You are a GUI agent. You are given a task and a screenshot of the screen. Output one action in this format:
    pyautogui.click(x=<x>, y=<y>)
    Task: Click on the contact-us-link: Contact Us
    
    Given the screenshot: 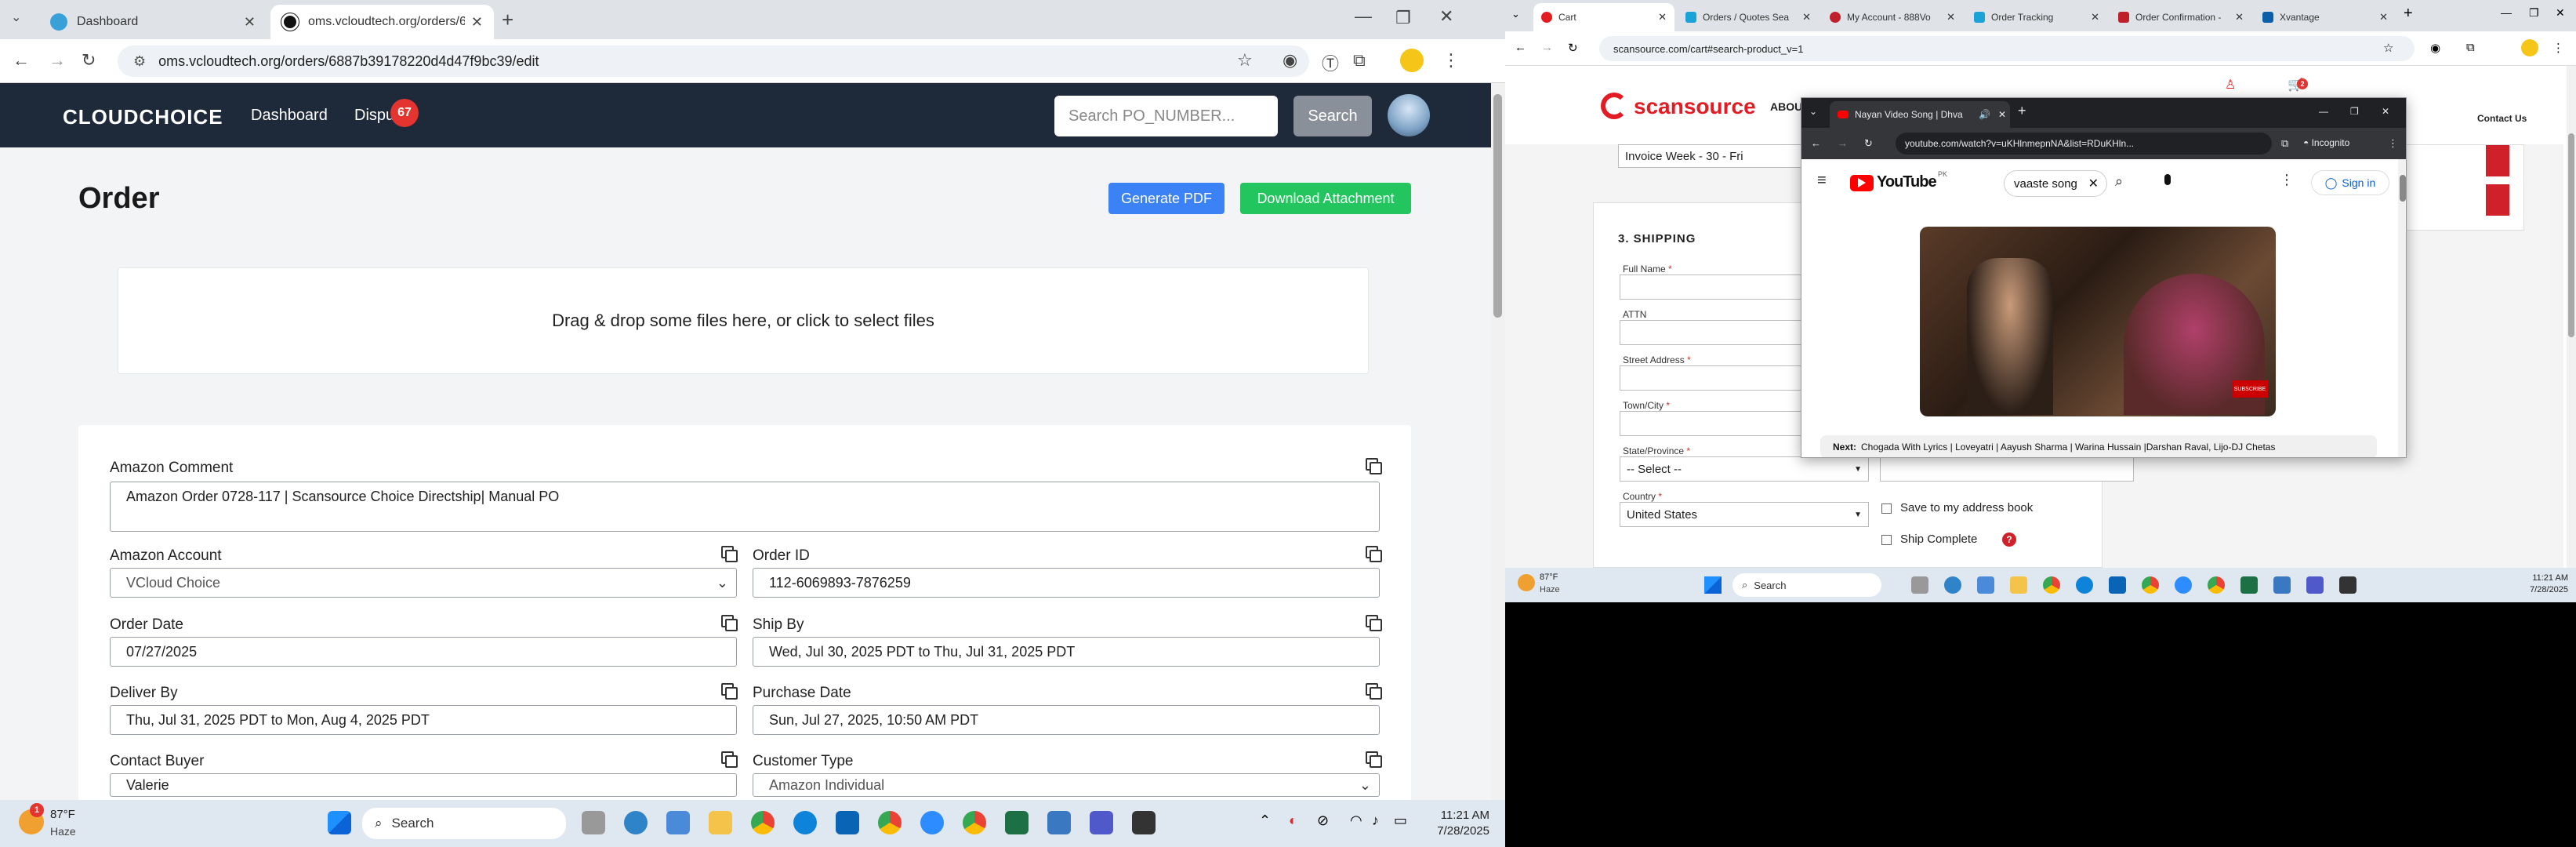 What is the action you would take?
    pyautogui.click(x=2502, y=118)
    